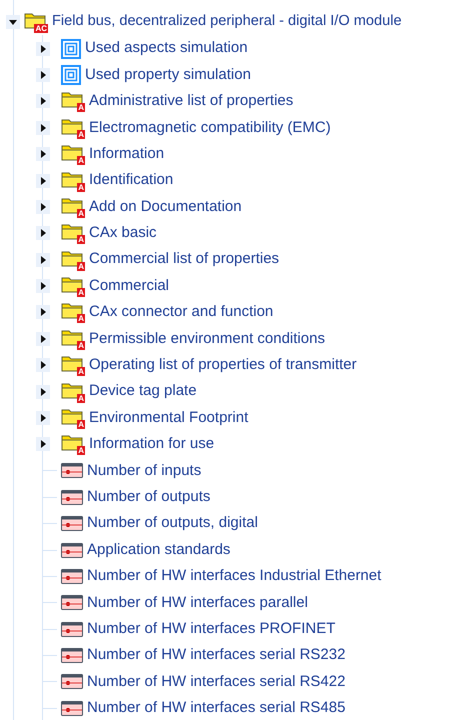  I want to click on tree-node-label: Application standards, so click(158, 550).